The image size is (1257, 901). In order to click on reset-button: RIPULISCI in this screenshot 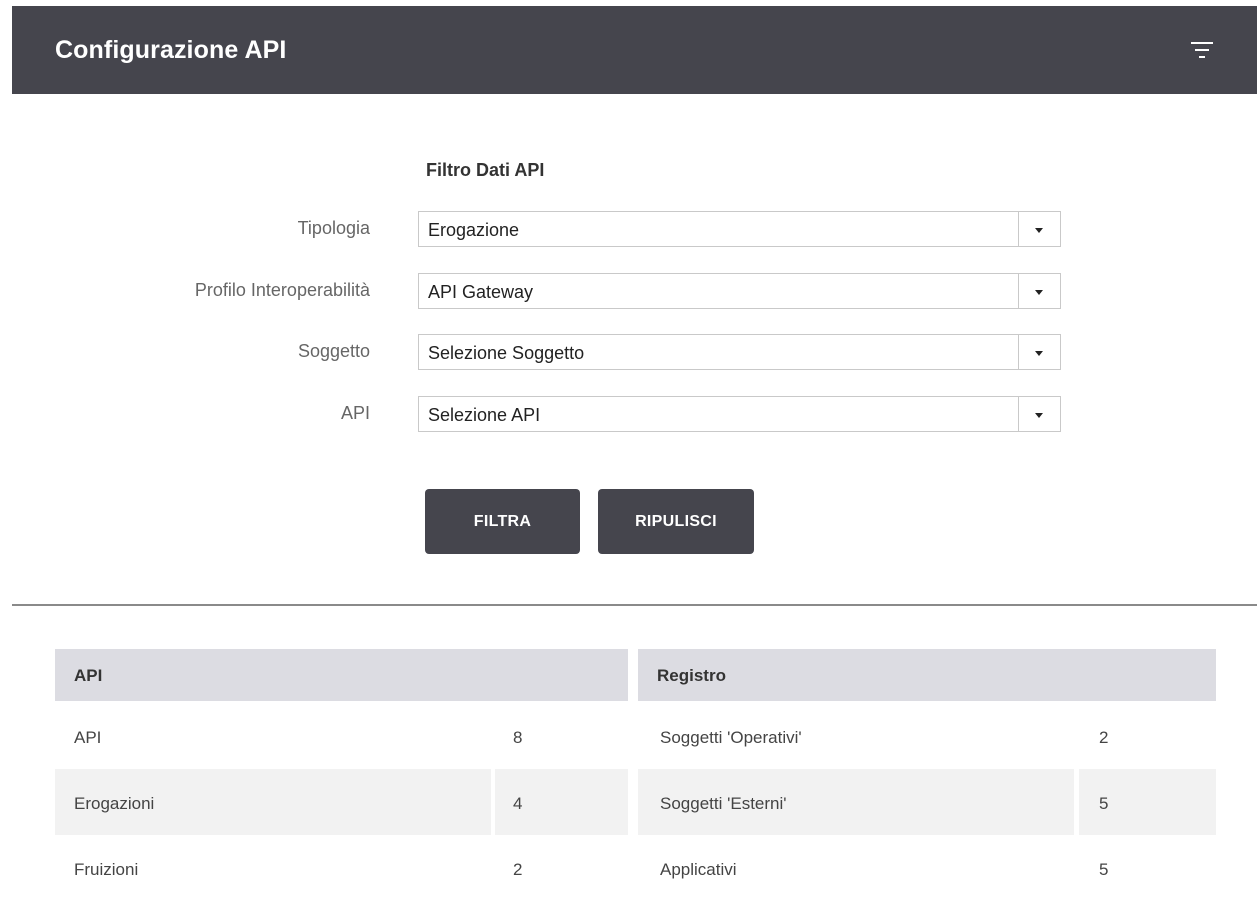, I will do `click(676, 521)`.